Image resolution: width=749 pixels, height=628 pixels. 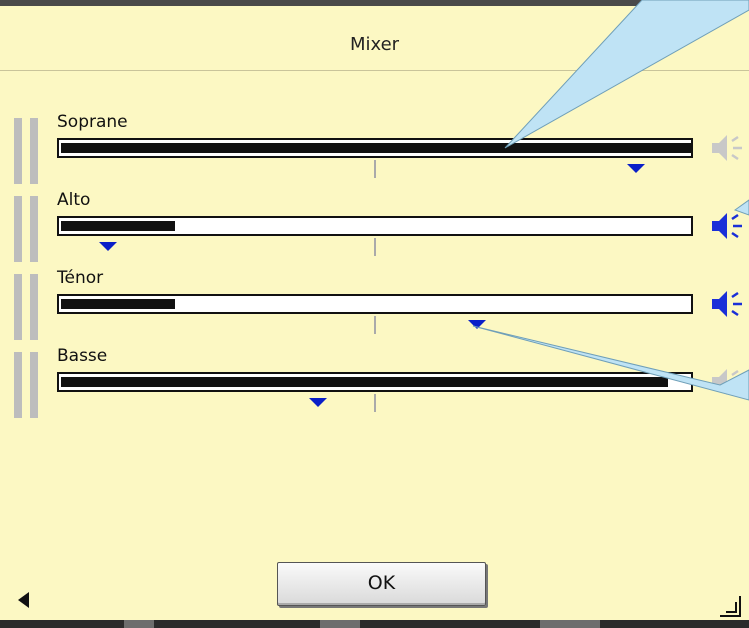 I want to click on window-title: Mixer, so click(x=374, y=44).